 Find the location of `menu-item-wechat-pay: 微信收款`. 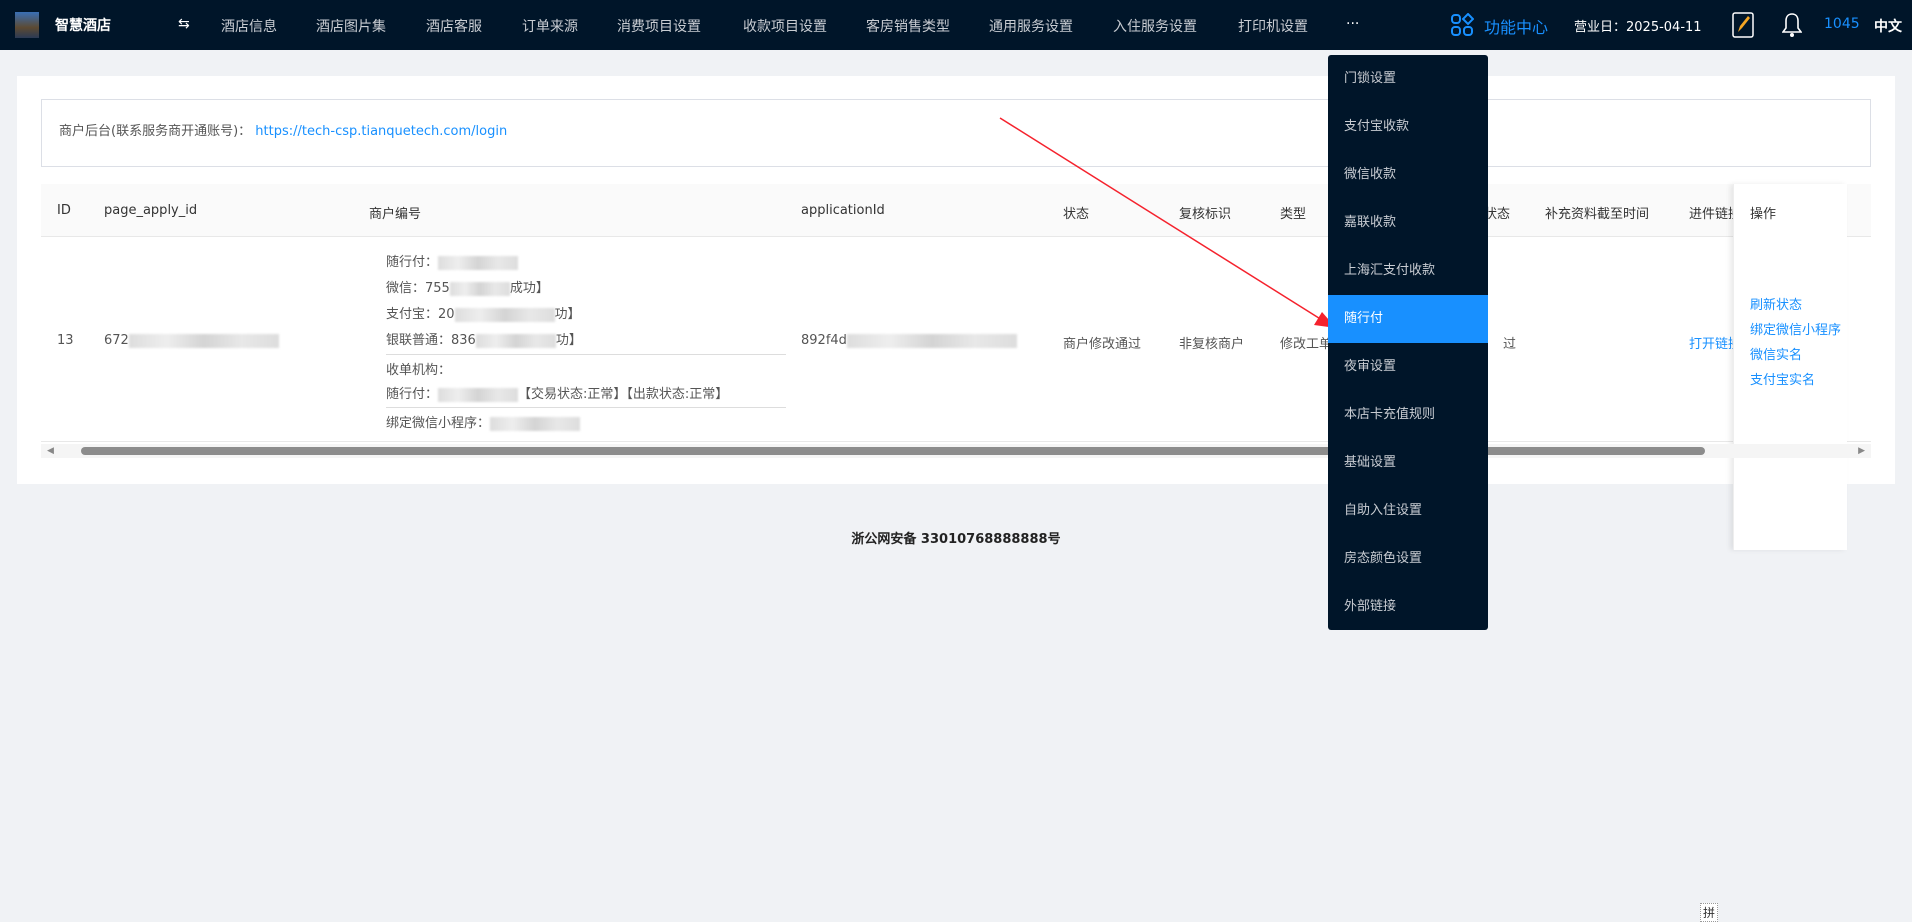

menu-item-wechat-pay: 微信收款 is located at coordinates (1408, 175).